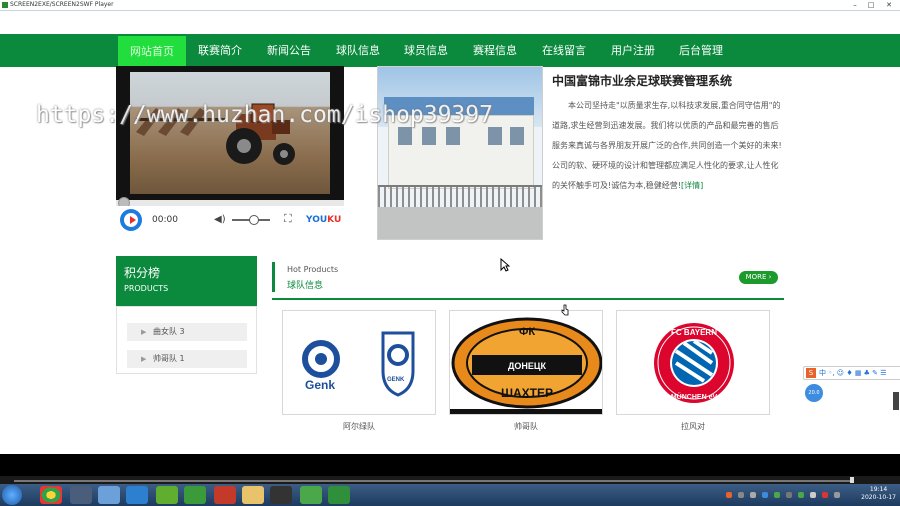 This screenshot has width=900, height=506. I want to click on nav-item-home: 网站首页, so click(152, 51).